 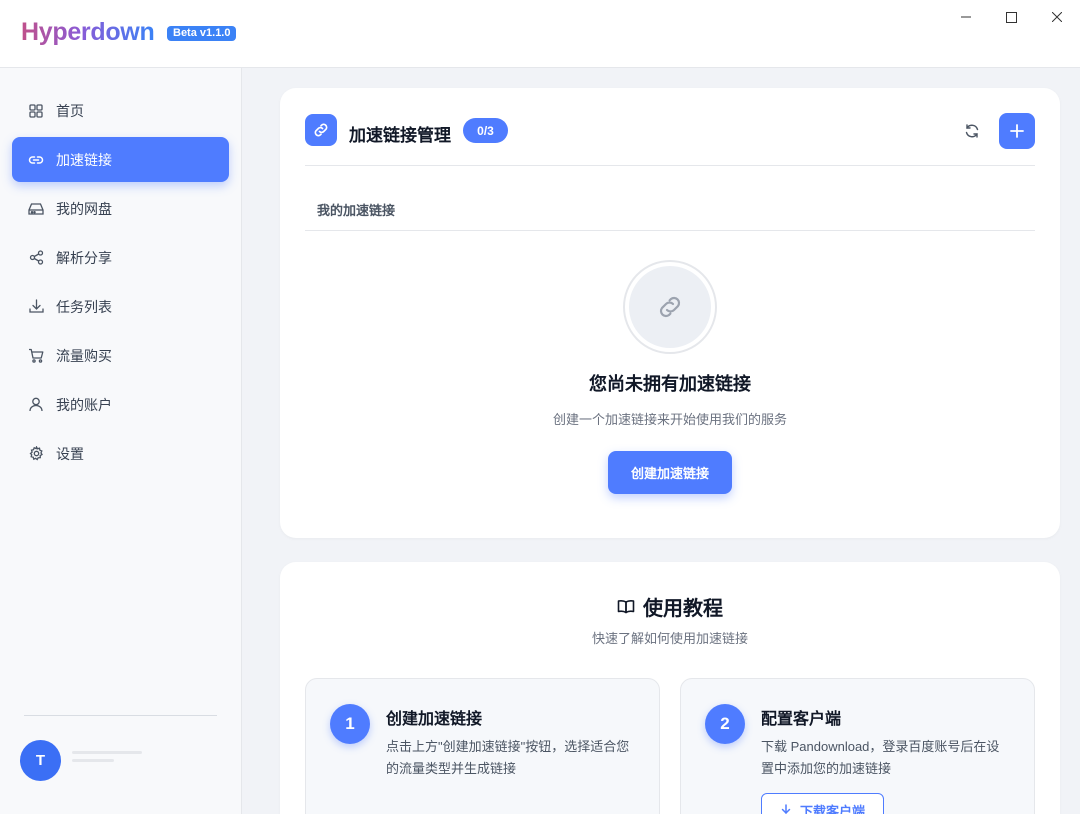 I want to click on cart-icon, so click(x=36, y=356).